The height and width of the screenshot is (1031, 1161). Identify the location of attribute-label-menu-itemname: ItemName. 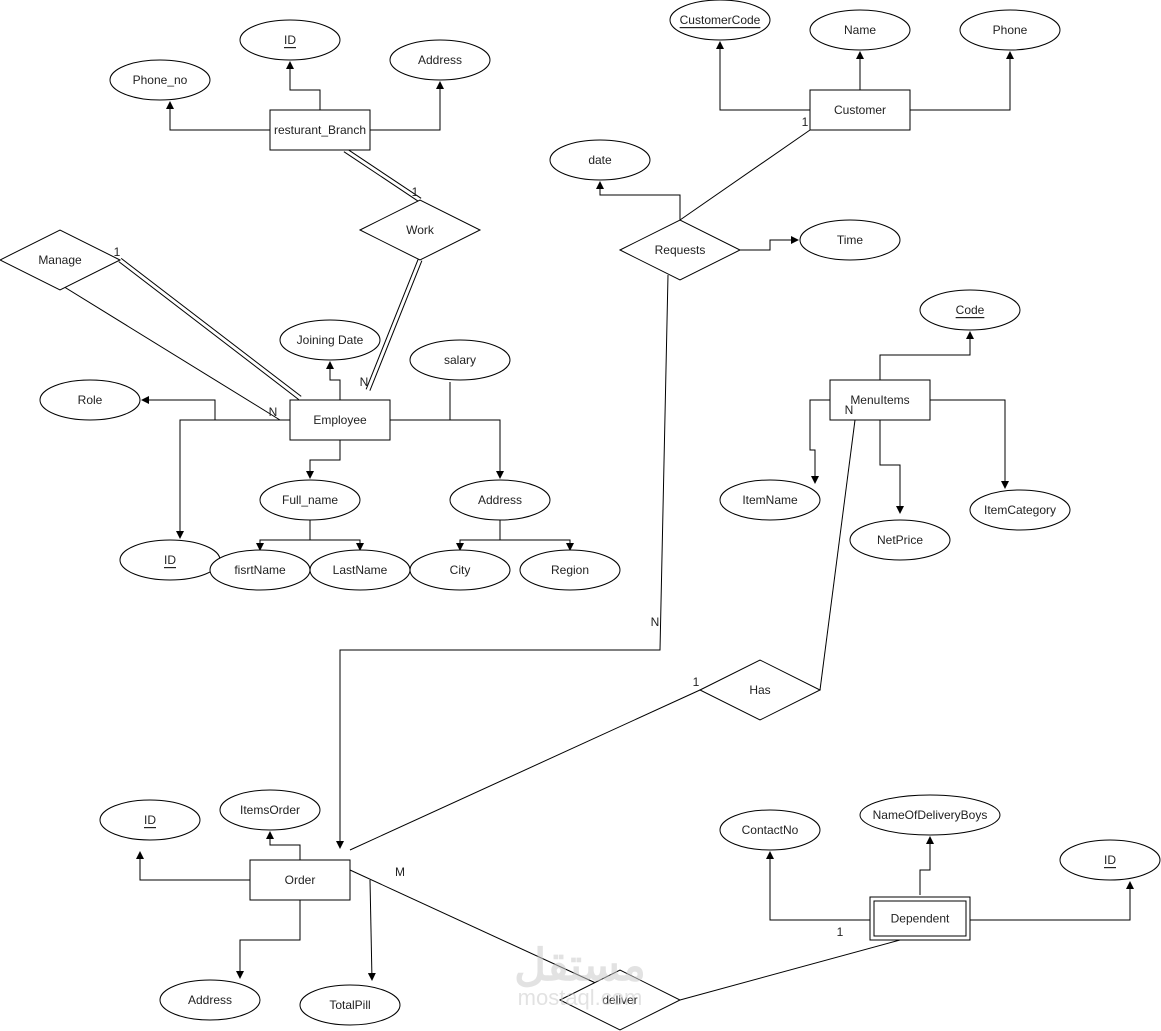
(770, 500).